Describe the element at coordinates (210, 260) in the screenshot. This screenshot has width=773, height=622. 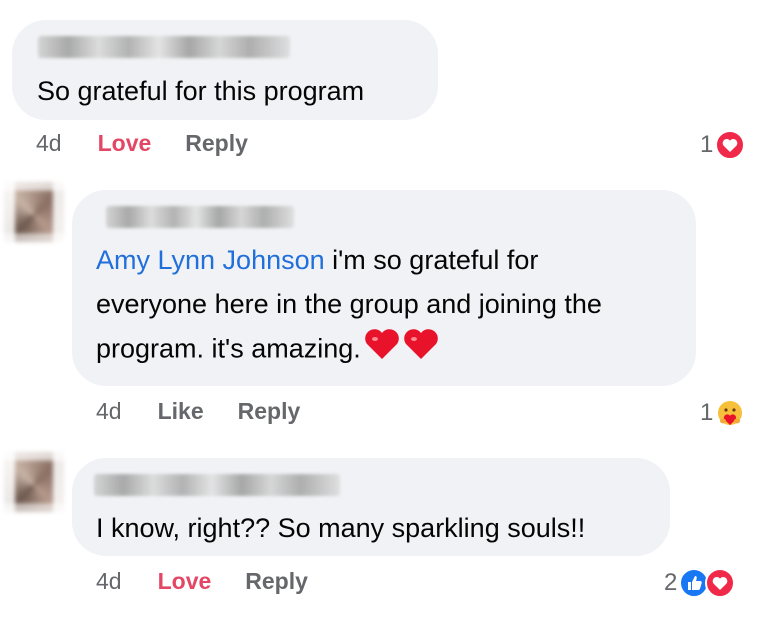
I see `mention-link: Amy Lynn Johnson` at that location.